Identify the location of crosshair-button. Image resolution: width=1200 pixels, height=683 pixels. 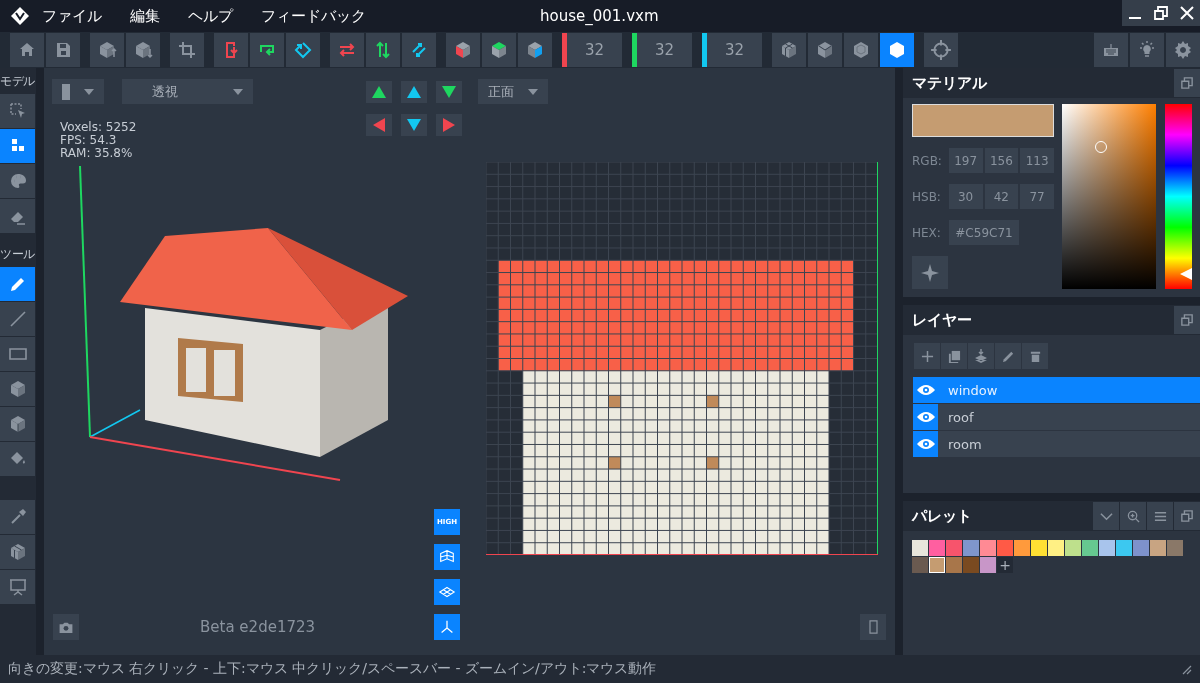
(941, 50).